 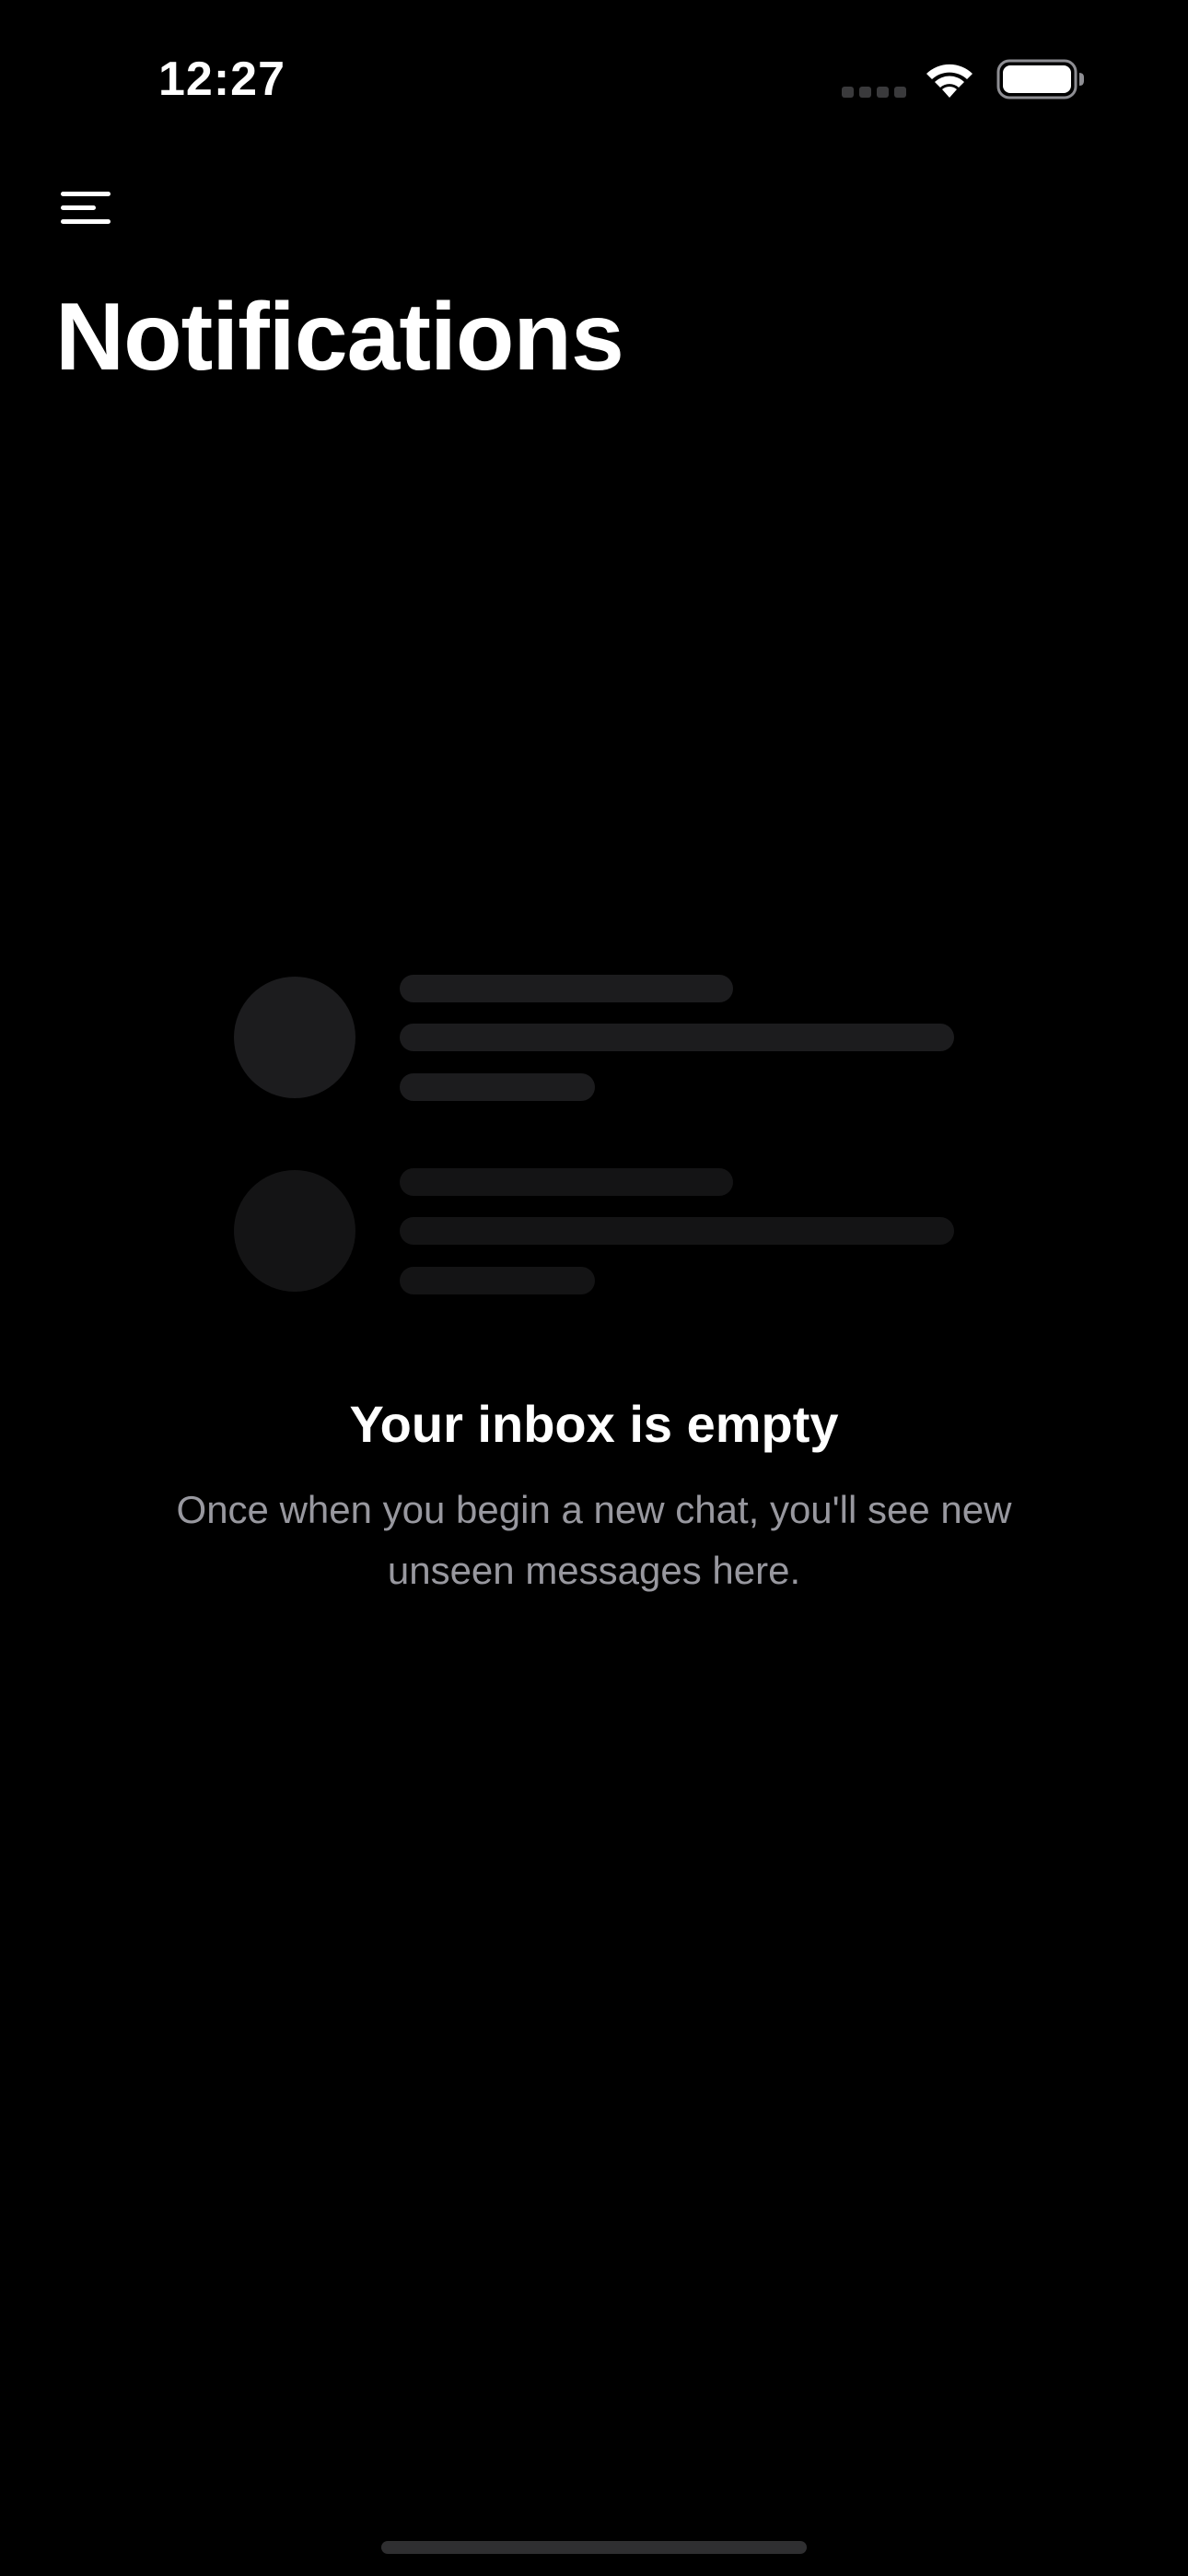 What do you see at coordinates (221, 79) in the screenshot?
I see `status-time: 12:27` at bounding box center [221, 79].